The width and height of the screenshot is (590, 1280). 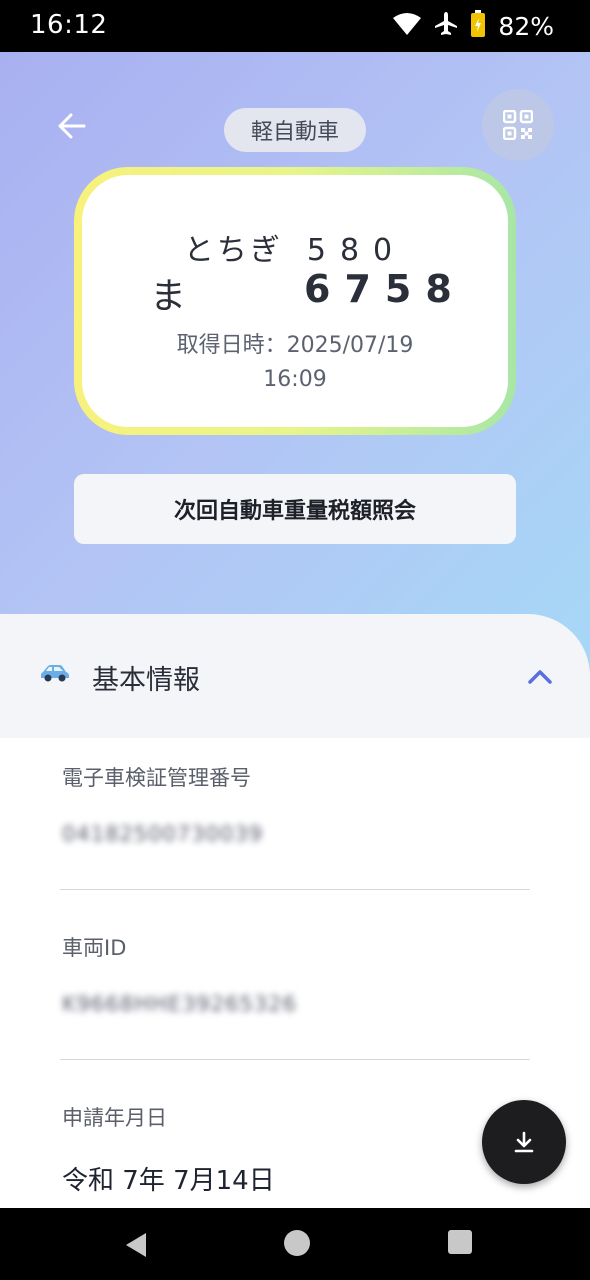 I want to click on plate-acquired-datetime: 取得日時：2025/07/19 16:09, so click(x=295, y=363).